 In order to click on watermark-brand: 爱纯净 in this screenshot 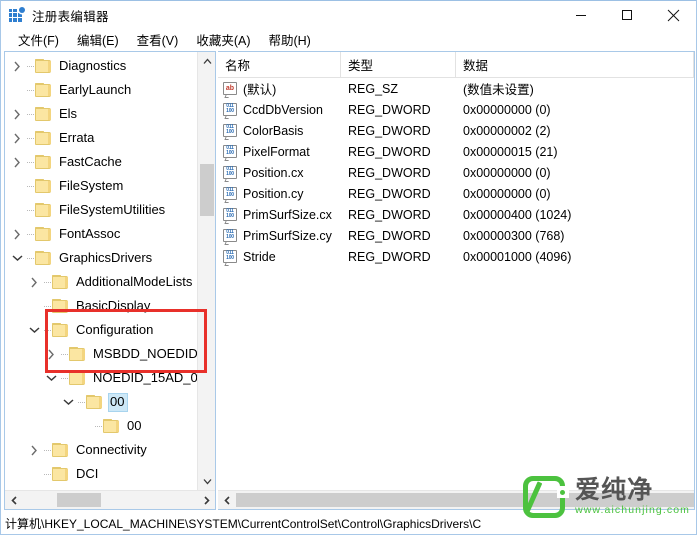, I will do `click(614, 490)`.